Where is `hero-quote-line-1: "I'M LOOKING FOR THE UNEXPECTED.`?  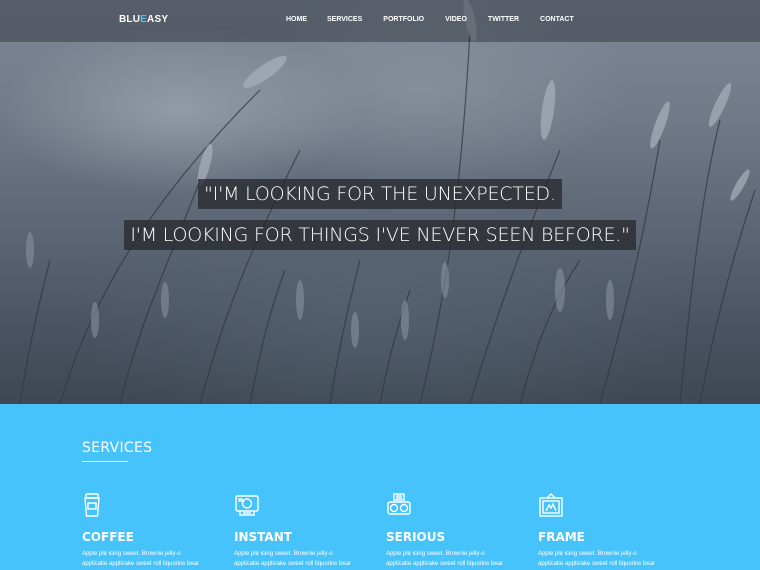 hero-quote-line-1: "I'M LOOKING FOR THE UNEXPECTED. is located at coordinates (380, 194).